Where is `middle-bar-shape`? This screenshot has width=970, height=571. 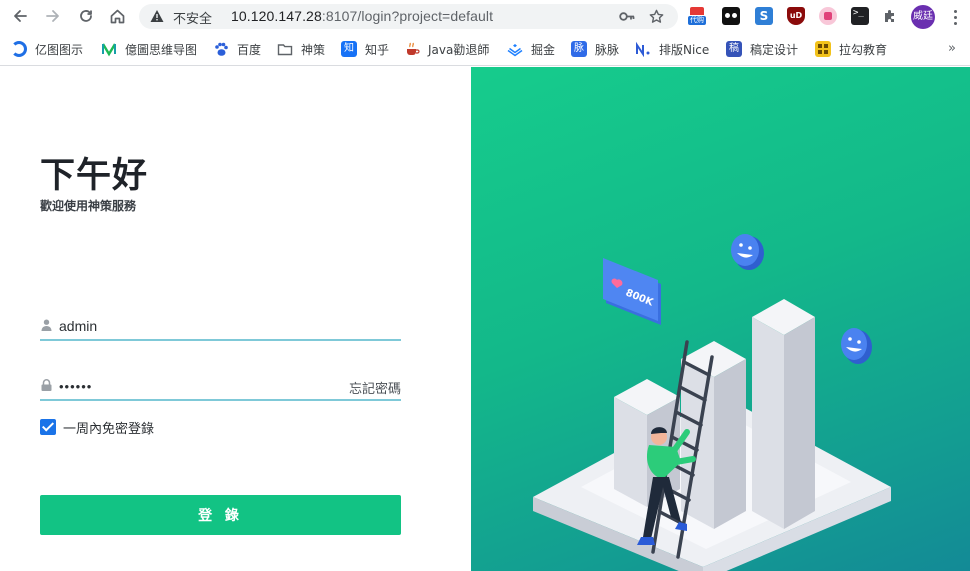 middle-bar-shape is located at coordinates (713, 435).